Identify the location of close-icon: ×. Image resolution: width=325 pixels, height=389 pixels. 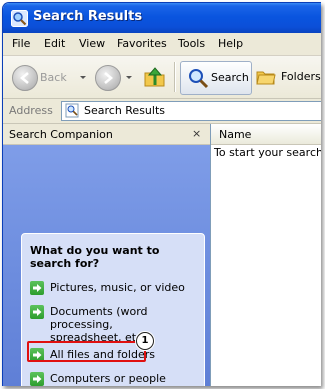
(196, 133).